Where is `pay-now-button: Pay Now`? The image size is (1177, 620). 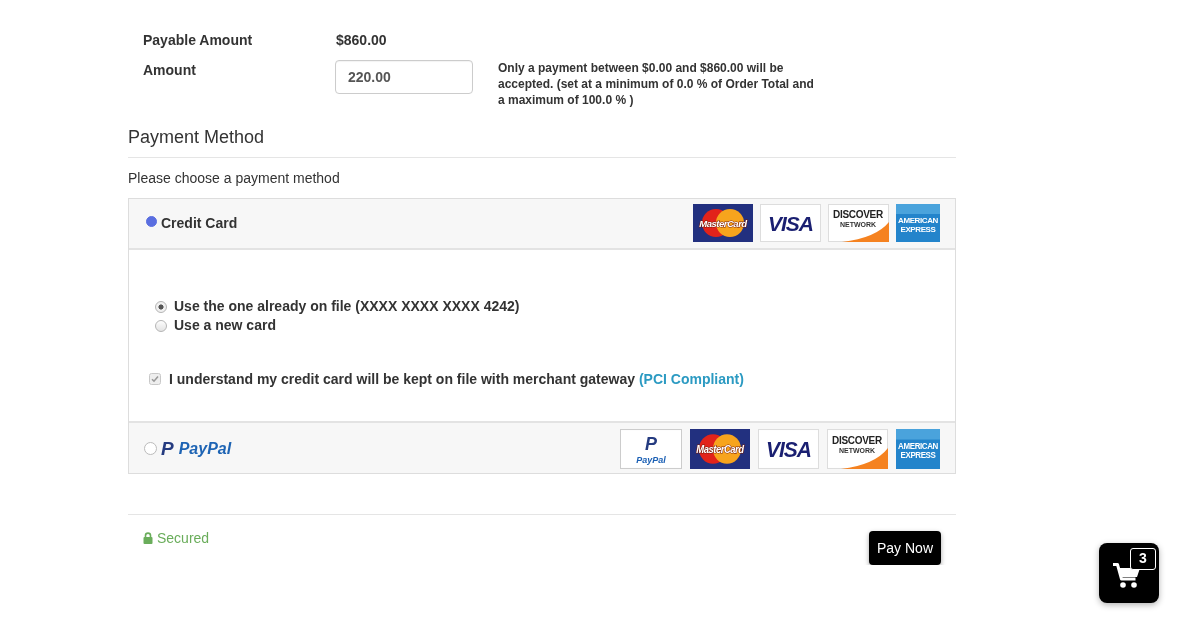
pay-now-button: Pay Now is located at coordinates (904, 548).